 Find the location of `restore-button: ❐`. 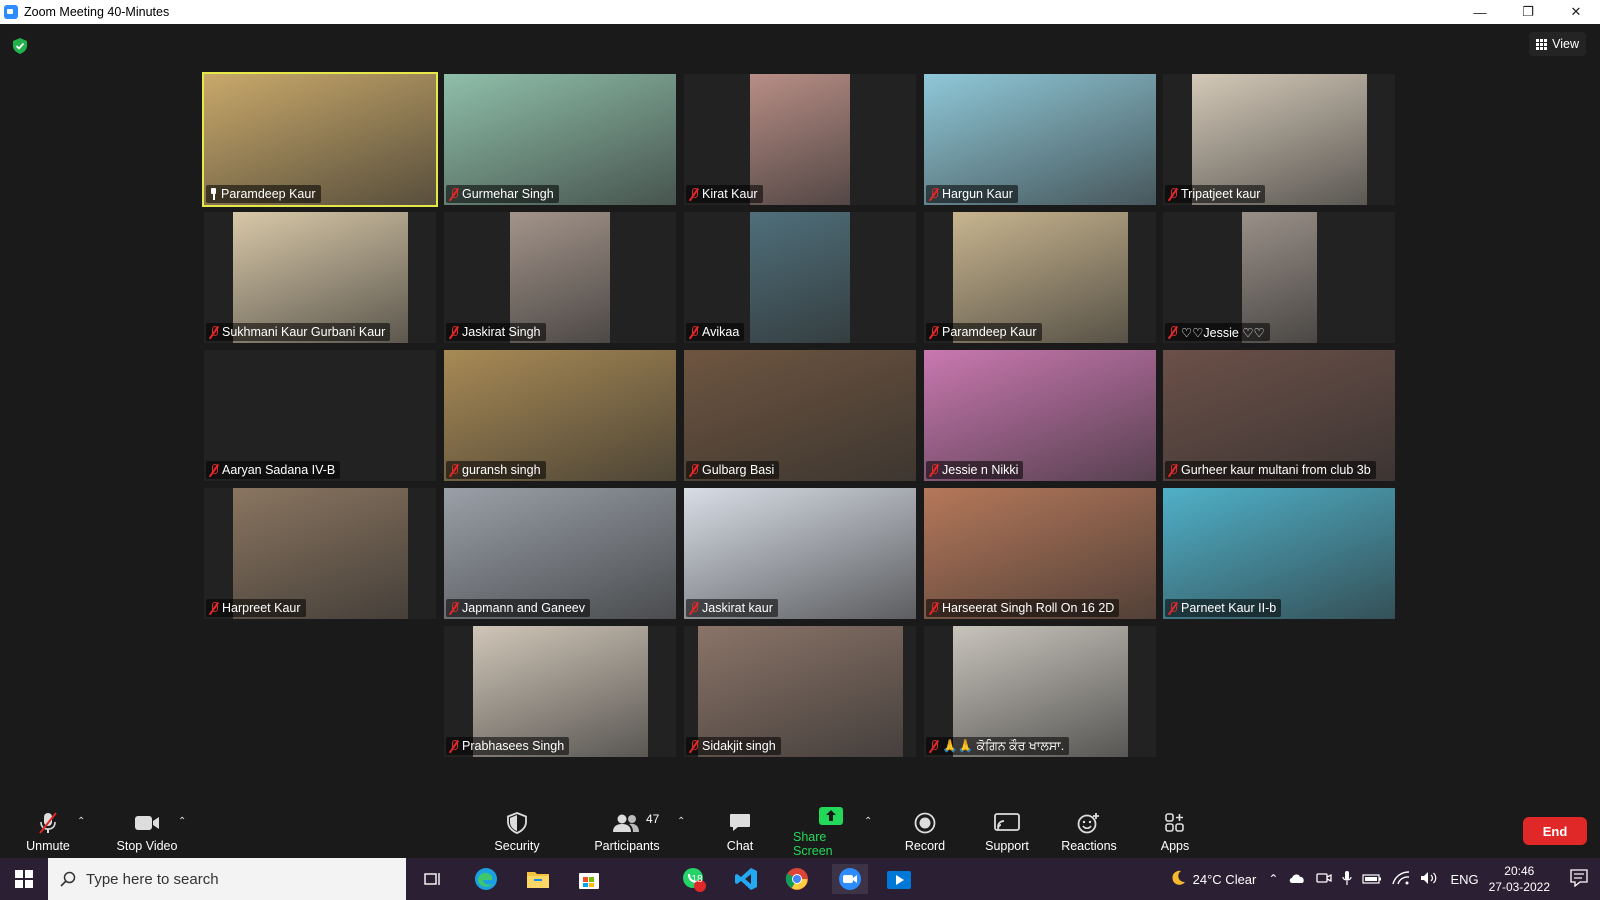

restore-button: ❐ is located at coordinates (1528, 12).